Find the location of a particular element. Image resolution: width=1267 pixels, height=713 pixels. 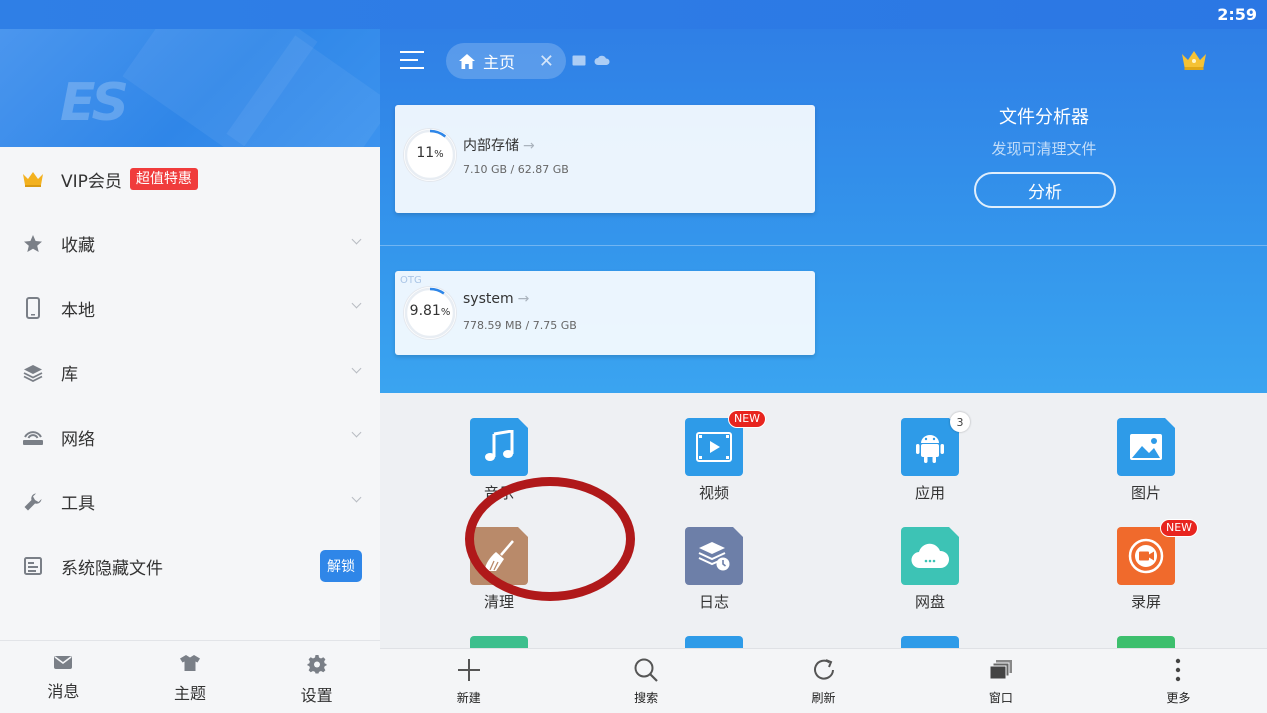

messages-label: 消息 is located at coordinates (63, 691).